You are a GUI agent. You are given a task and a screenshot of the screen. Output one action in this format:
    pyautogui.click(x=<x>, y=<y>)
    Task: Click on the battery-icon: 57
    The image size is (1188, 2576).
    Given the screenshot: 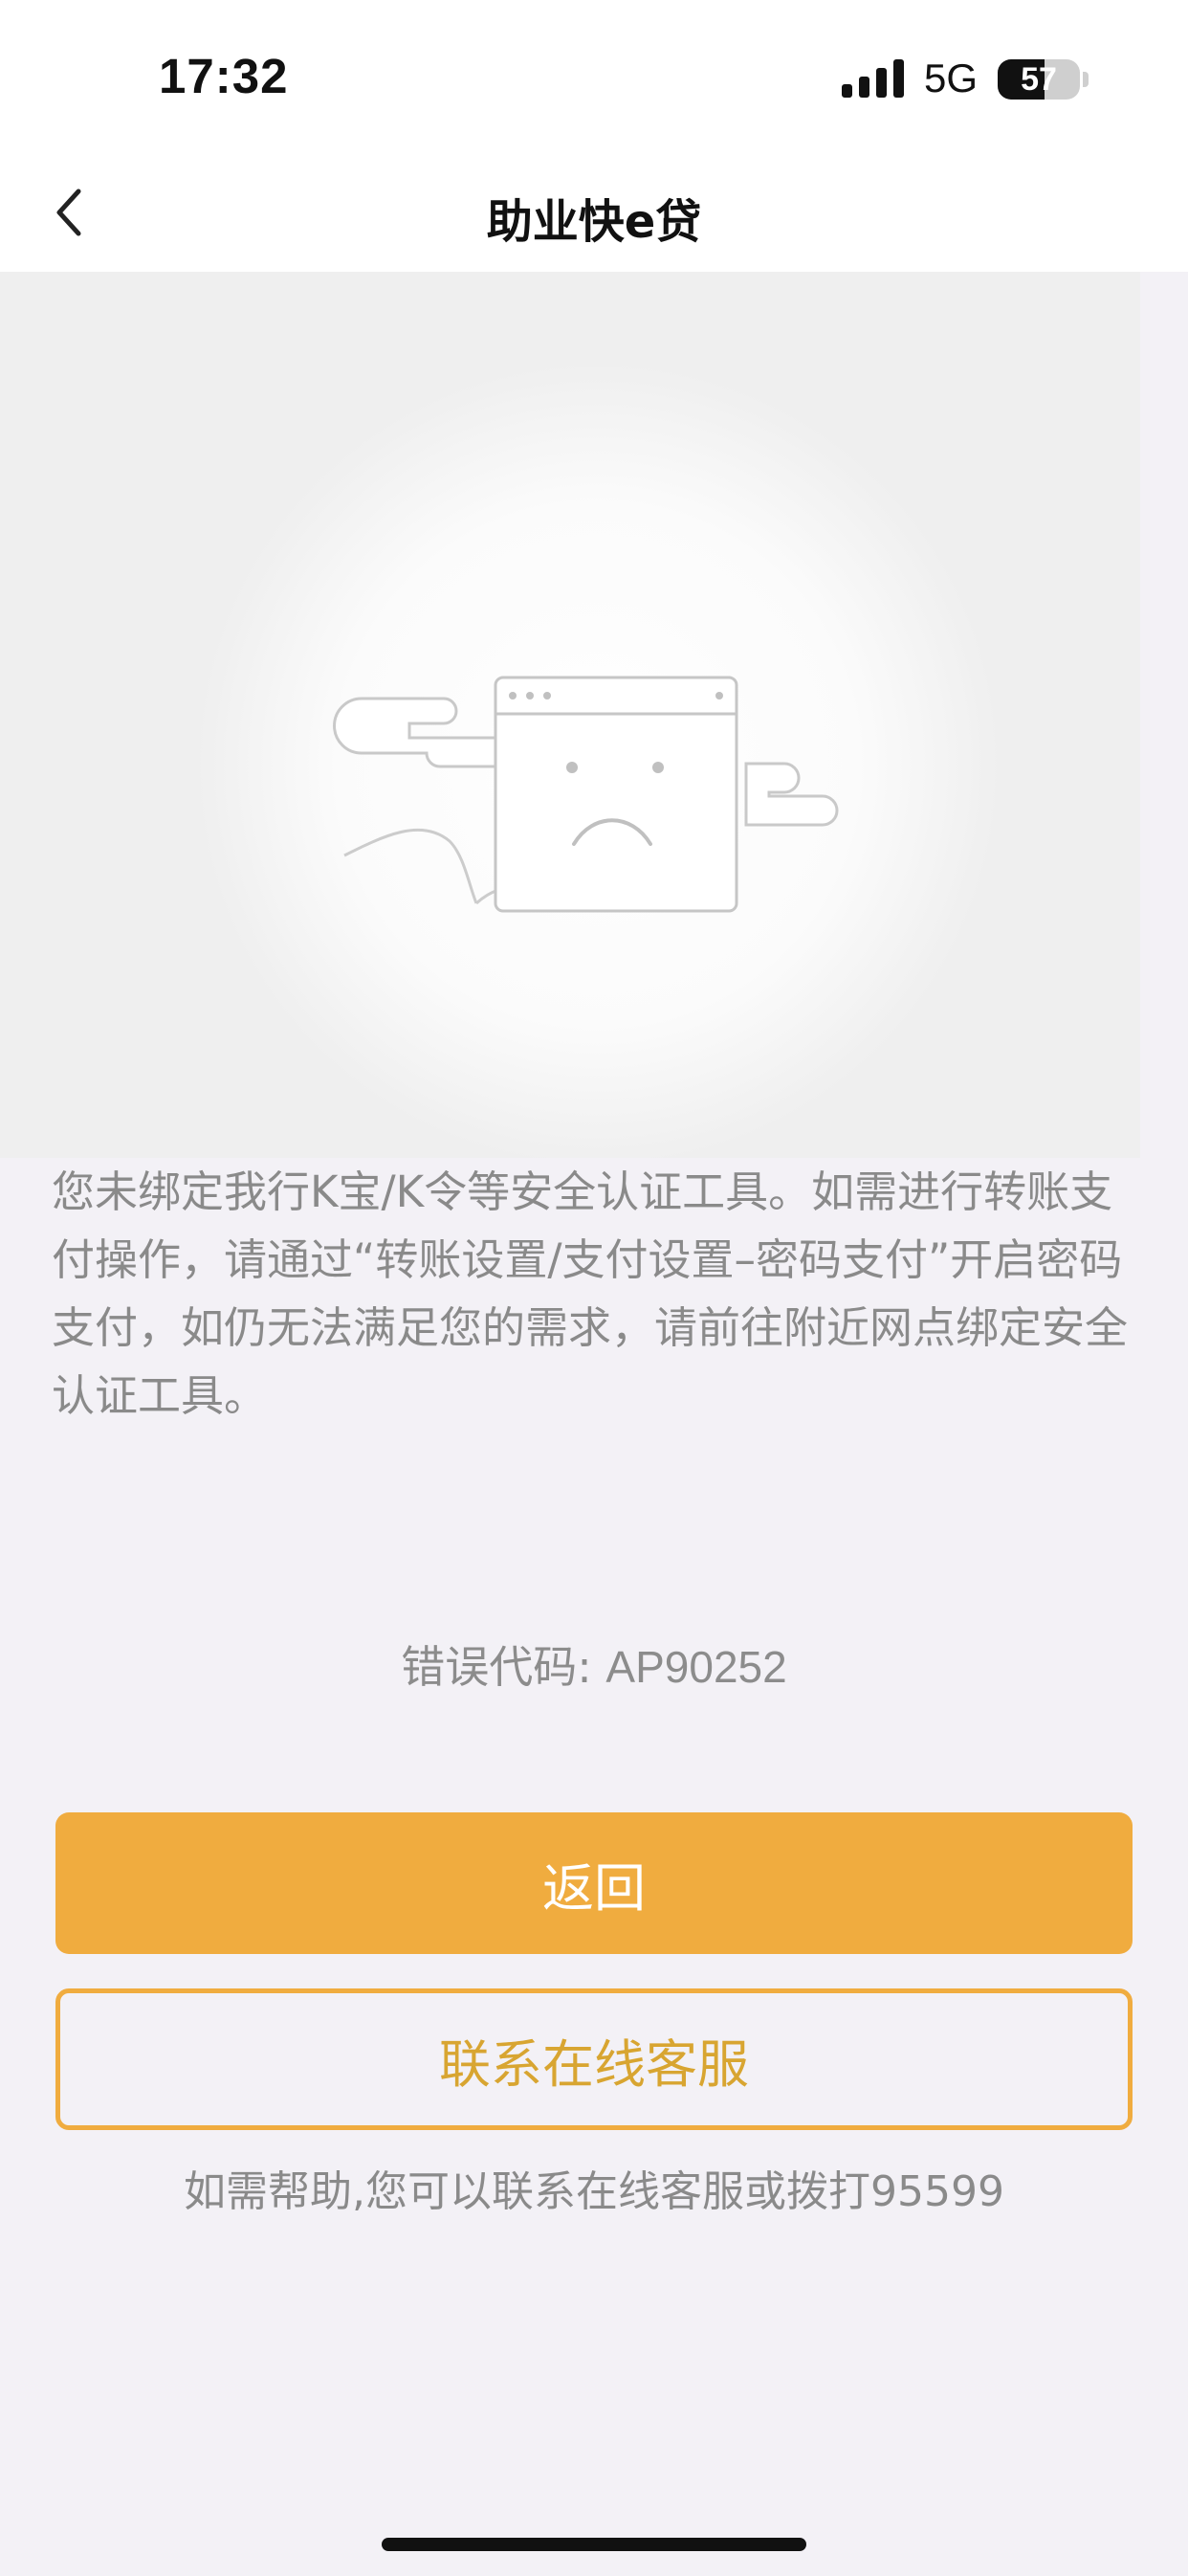 What is the action you would take?
    pyautogui.click(x=1039, y=79)
    